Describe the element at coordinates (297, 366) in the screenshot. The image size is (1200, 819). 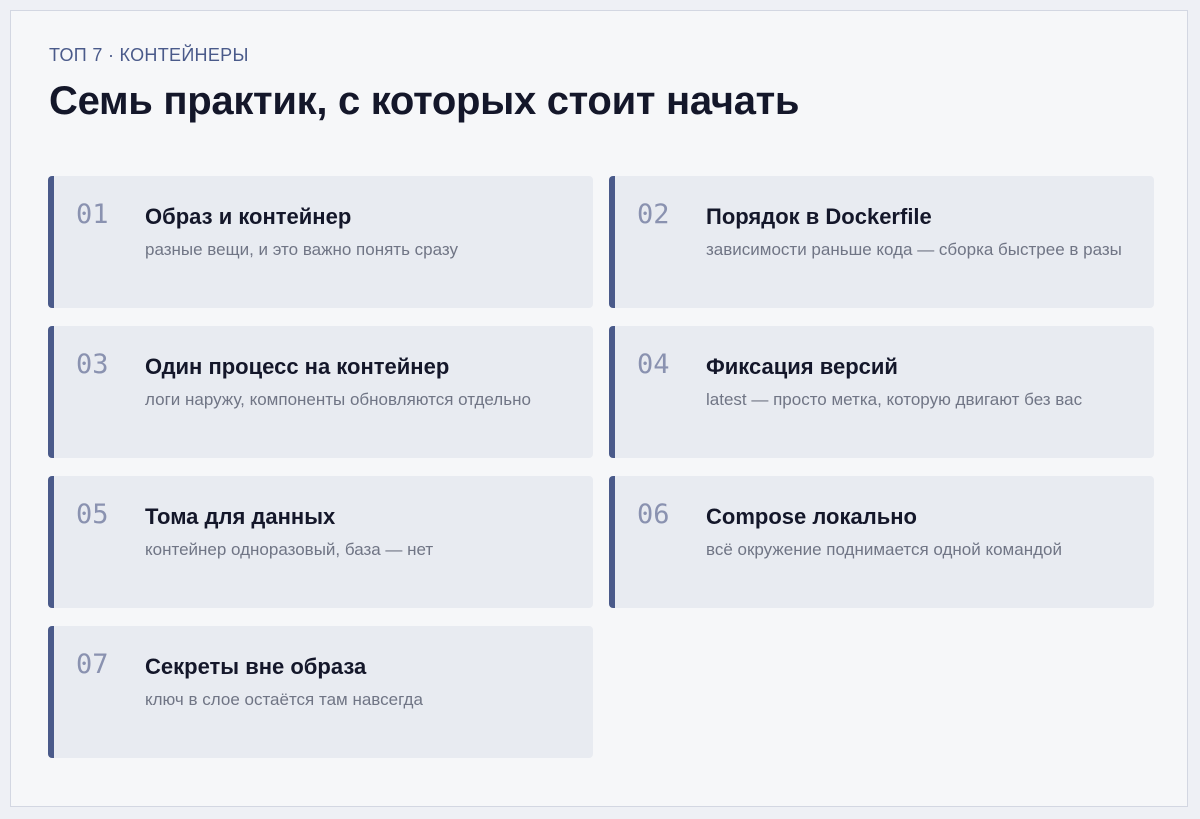
I see `practice-title: Один процесс на контейнер` at that location.